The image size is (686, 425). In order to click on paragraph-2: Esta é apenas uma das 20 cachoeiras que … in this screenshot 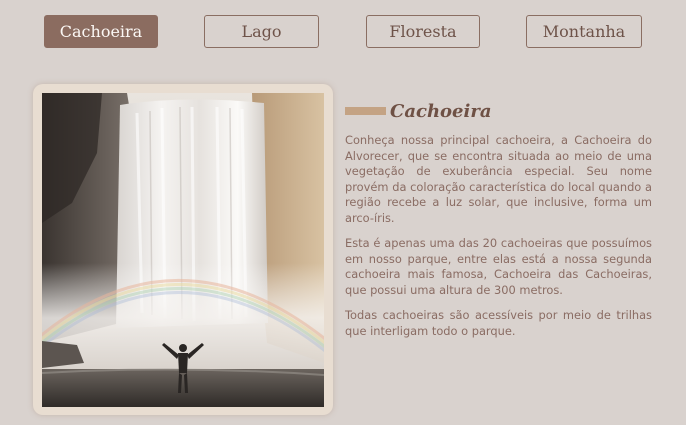, I will do `click(498, 266)`.